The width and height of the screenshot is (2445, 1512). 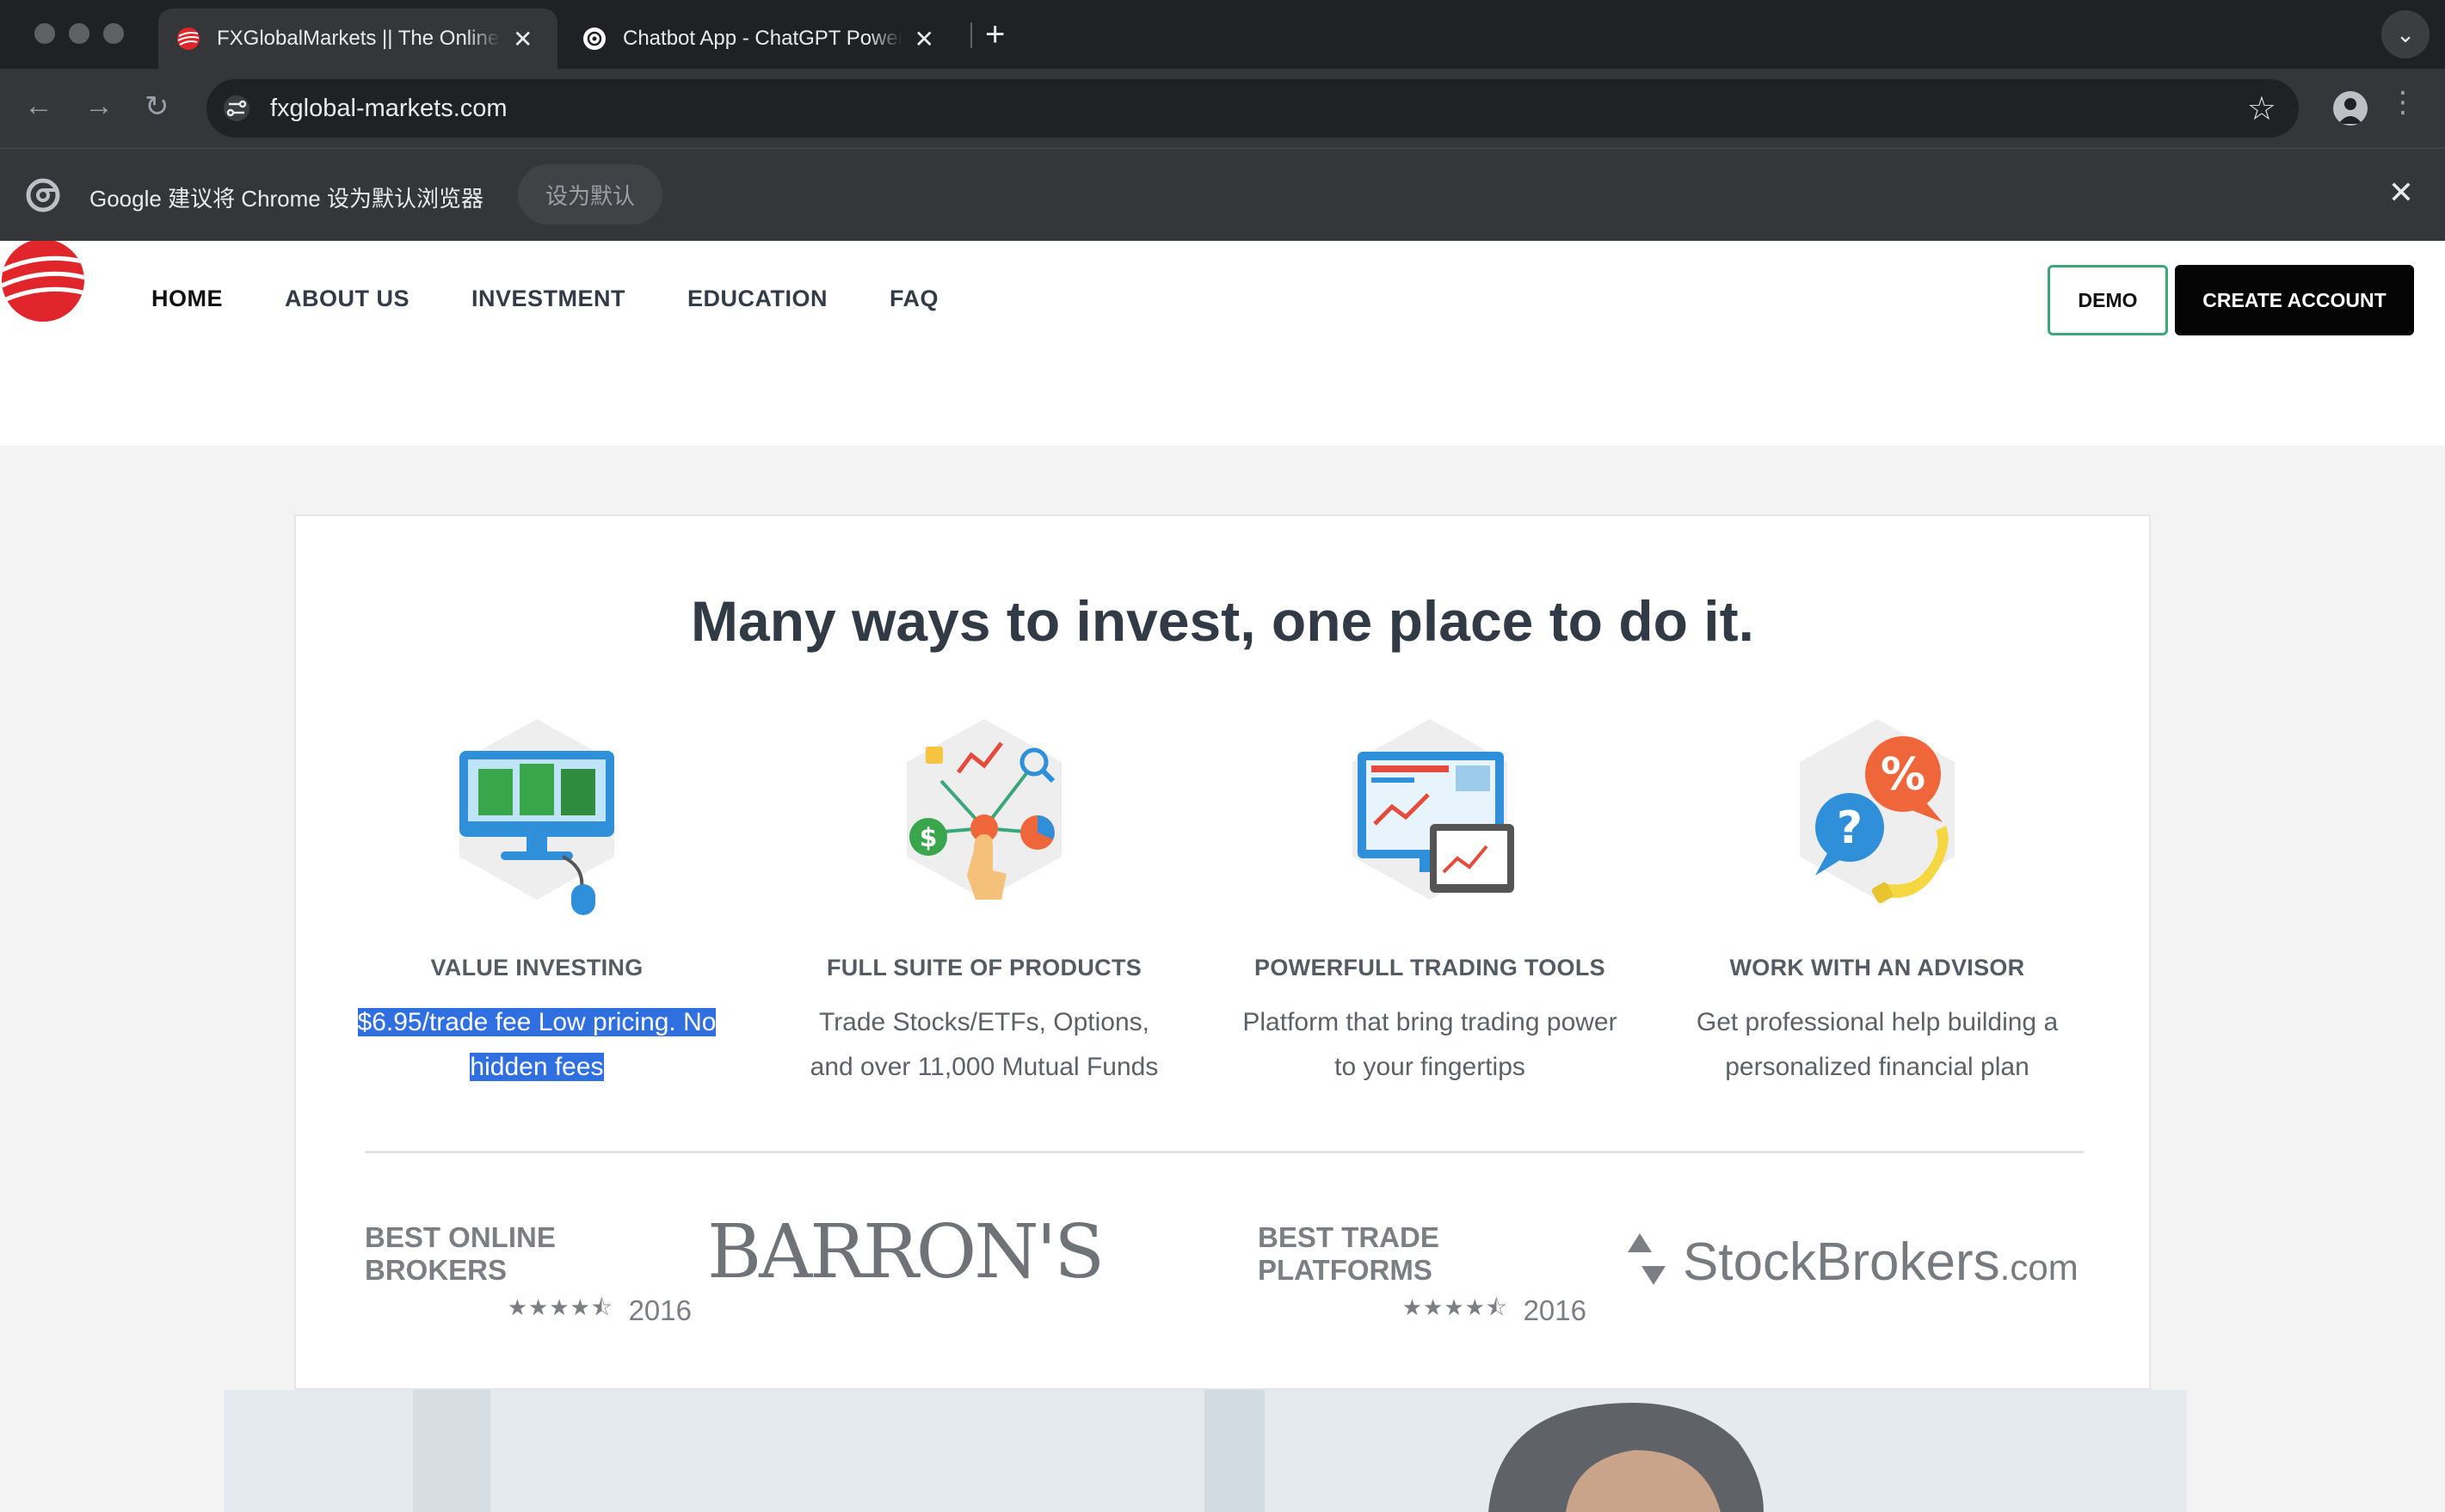 I want to click on tab-title: FXGlobalMarkets || The Online Trading, so click(x=359, y=39).